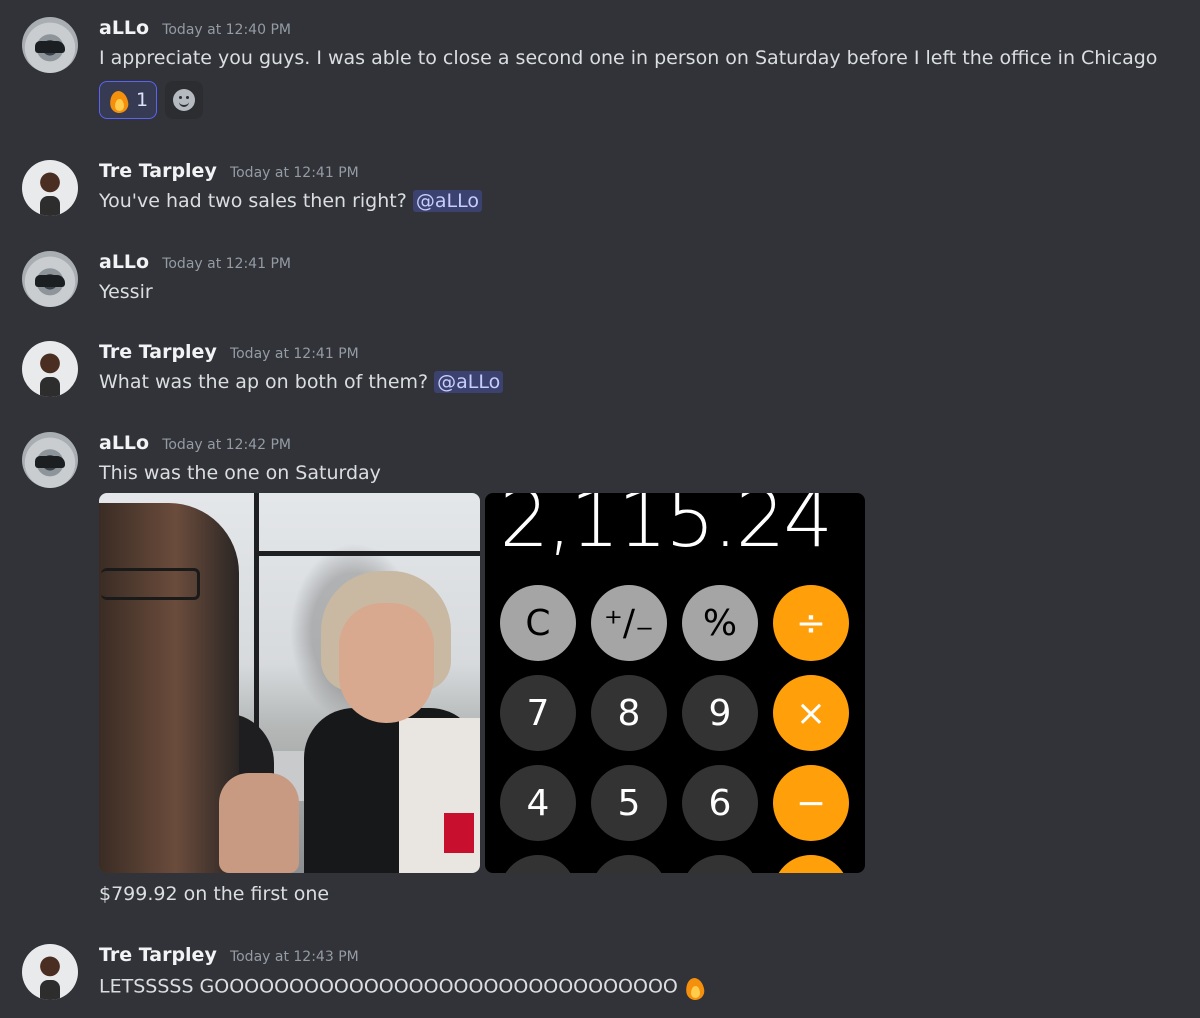 This screenshot has height=1018, width=1200. I want to click on thumbs-up, so click(259, 823).